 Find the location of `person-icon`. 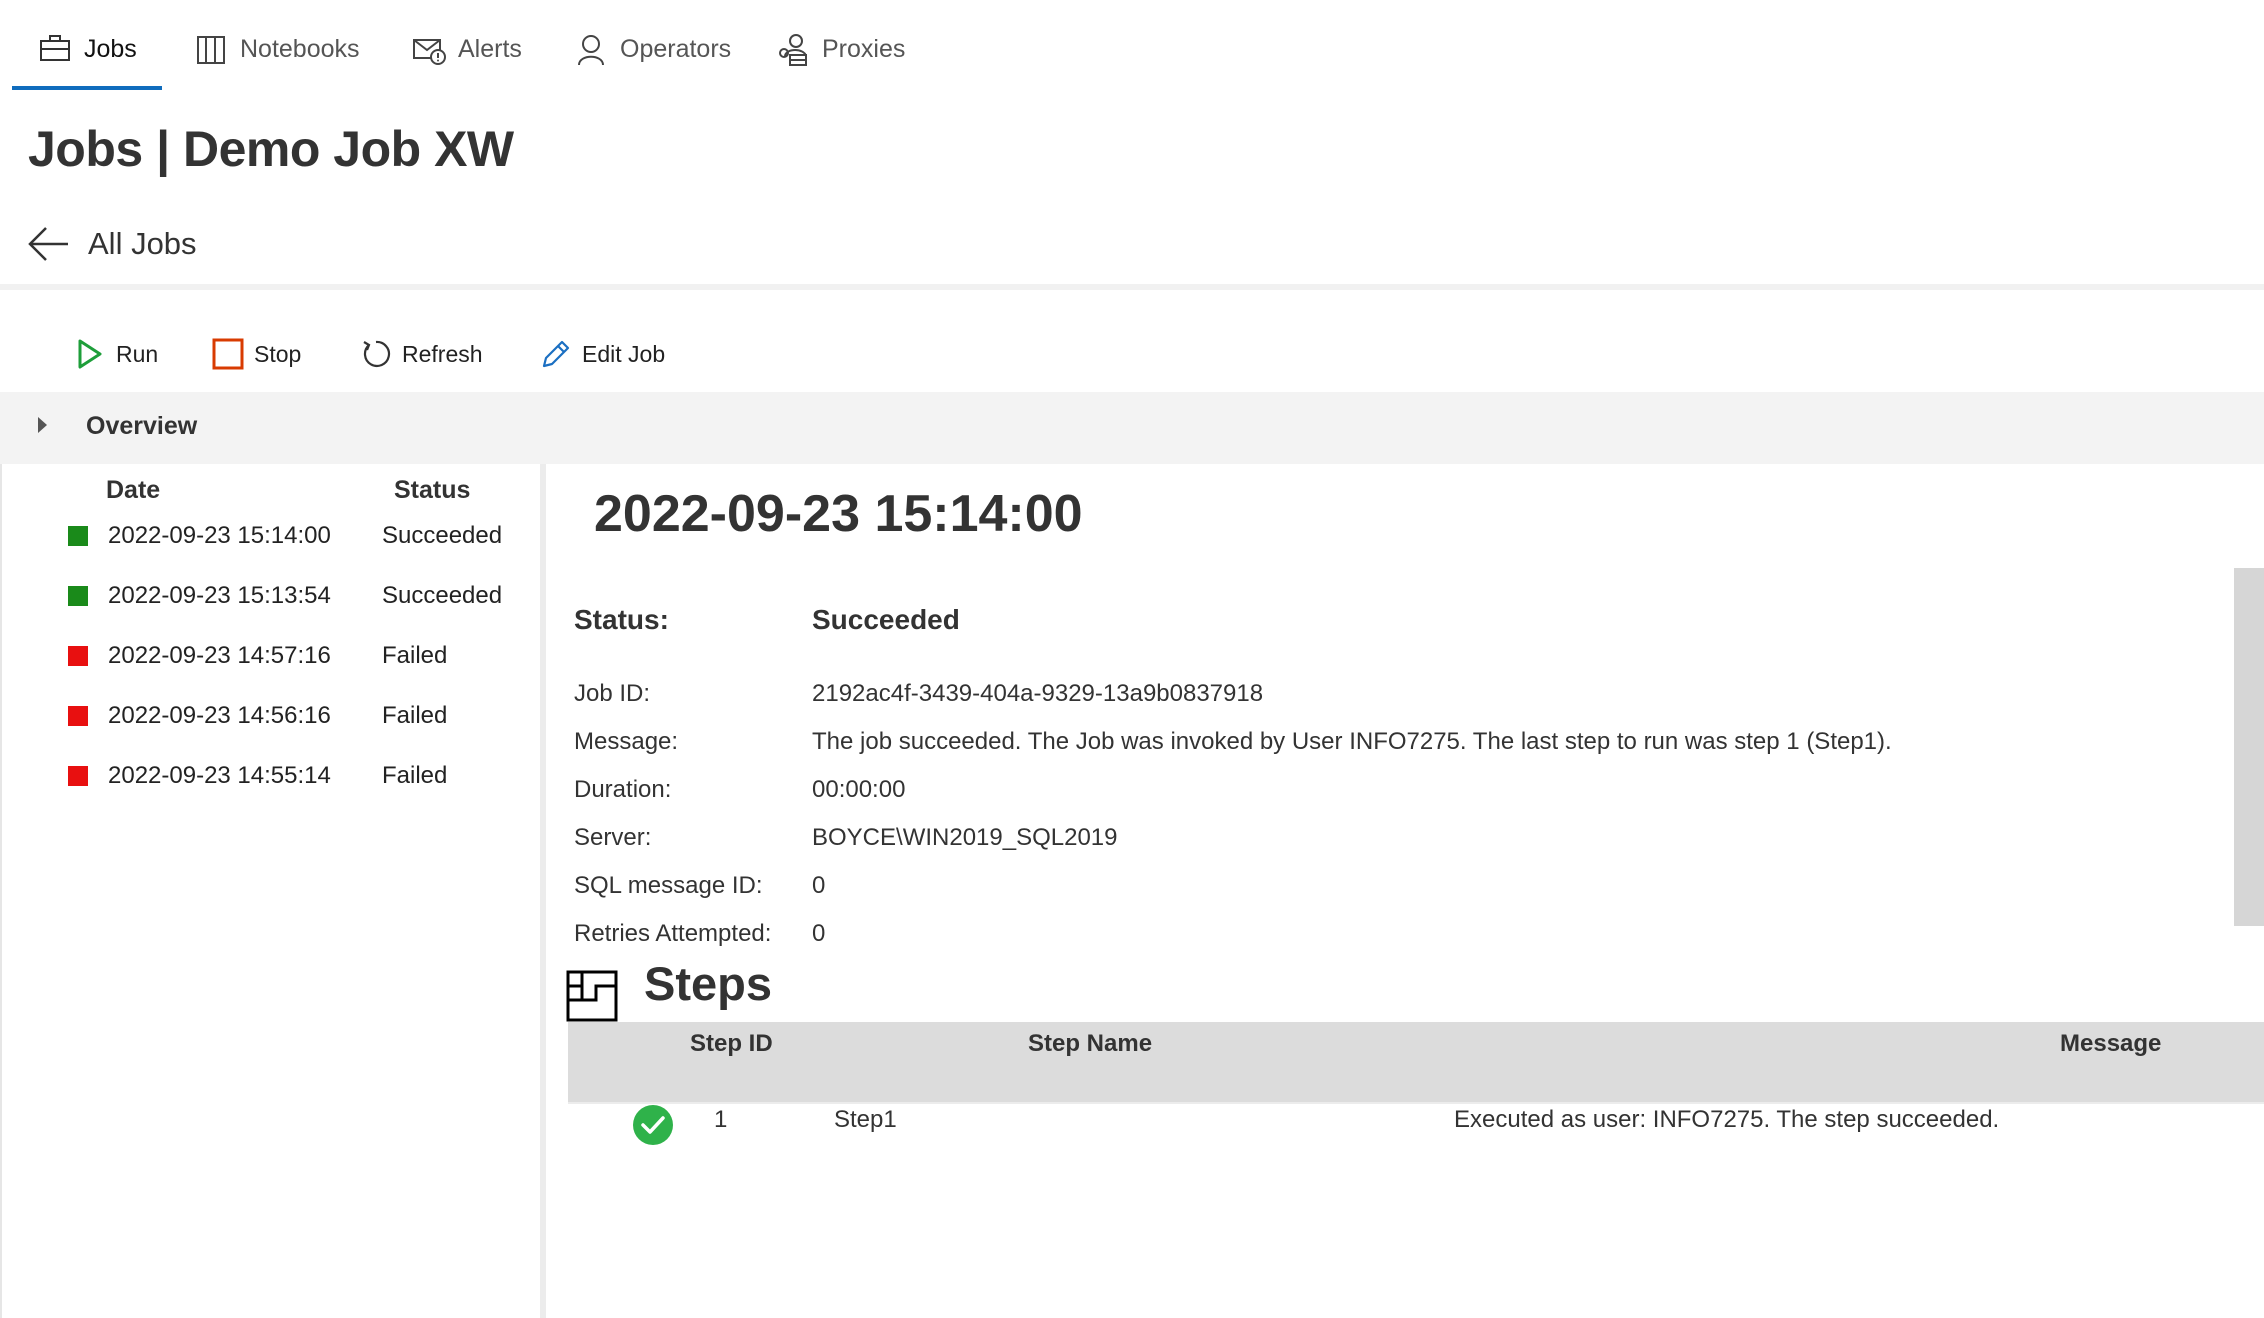

person-icon is located at coordinates (591, 49).